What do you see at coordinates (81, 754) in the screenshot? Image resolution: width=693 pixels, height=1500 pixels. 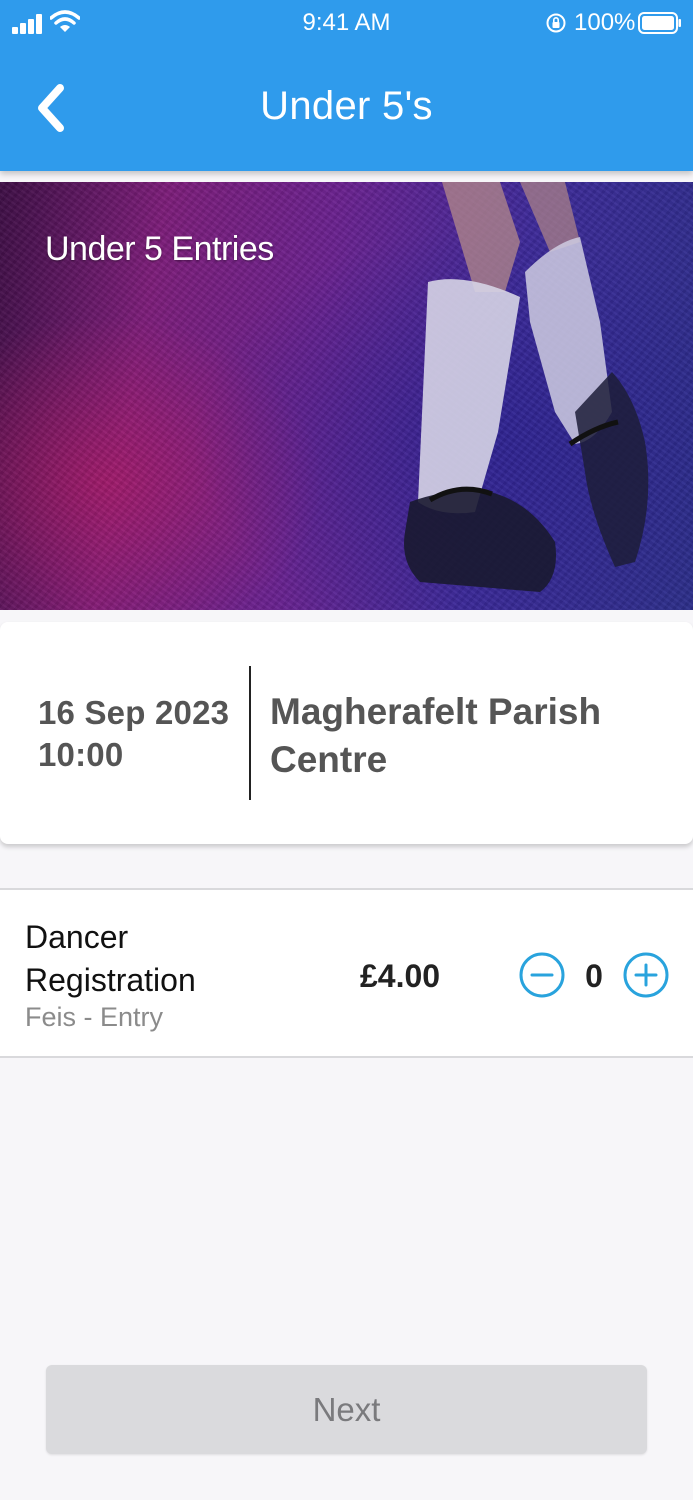 I see `event-time: 10:00` at bounding box center [81, 754].